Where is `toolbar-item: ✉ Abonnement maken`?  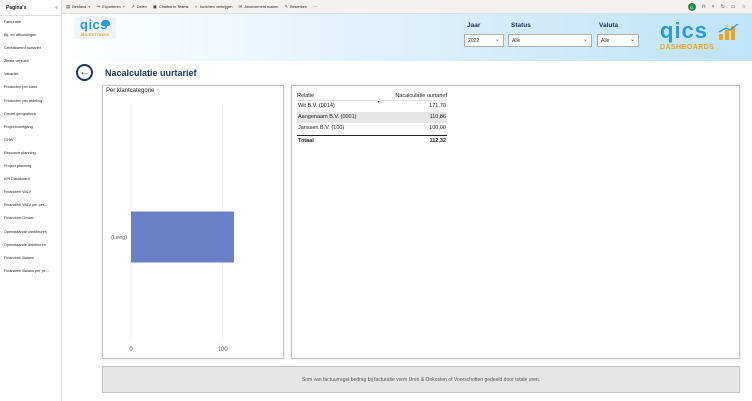
toolbar-item: ✉ Abonnement maken is located at coordinates (259, 7).